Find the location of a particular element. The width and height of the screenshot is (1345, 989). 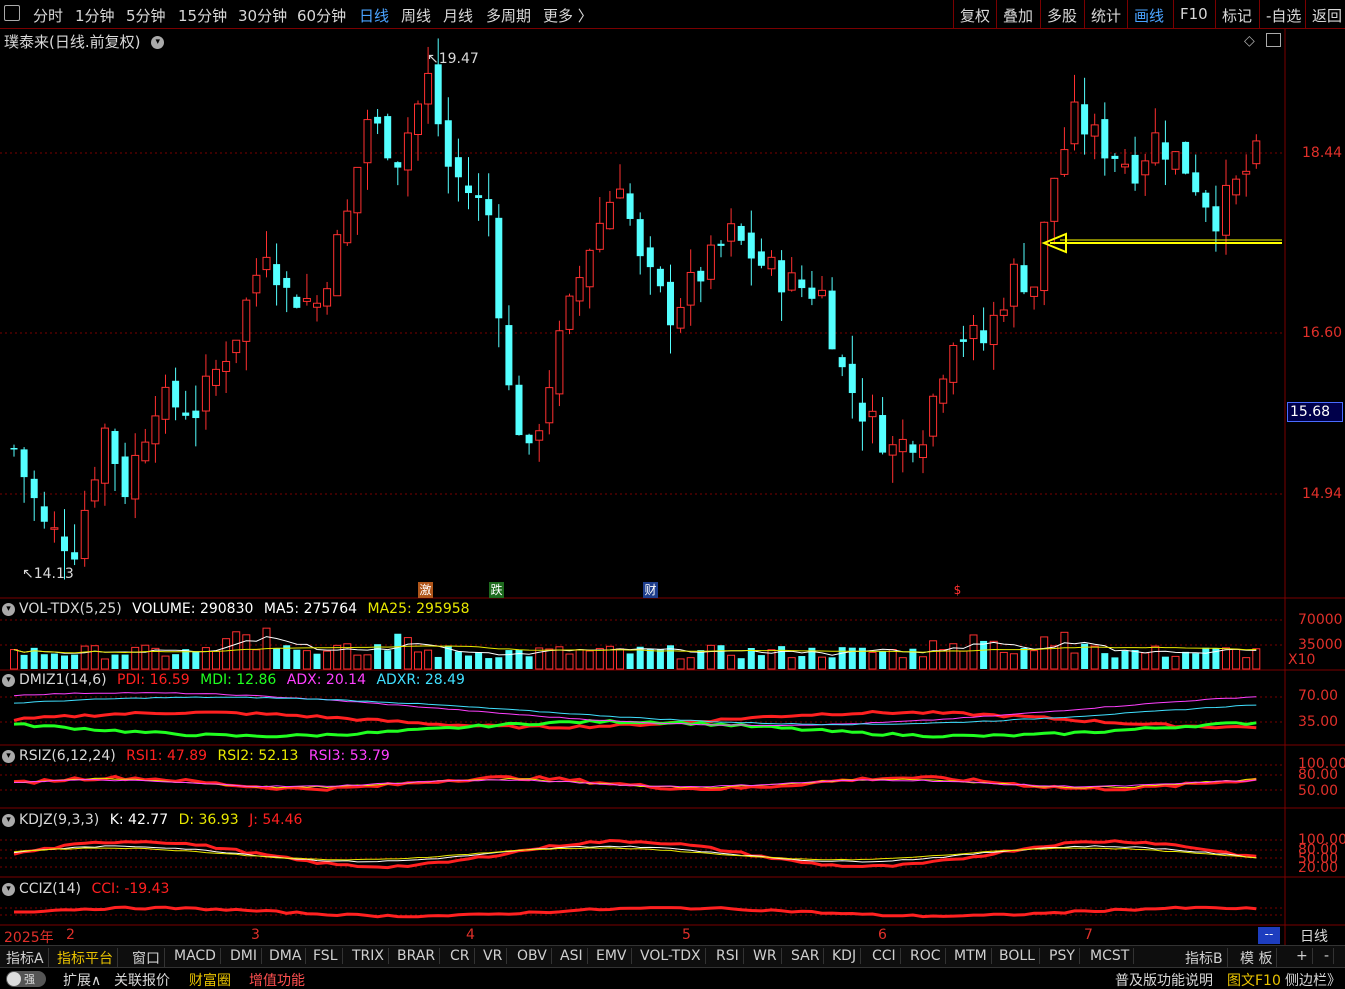

event-marker: 激 is located at coordinates (425, 590).